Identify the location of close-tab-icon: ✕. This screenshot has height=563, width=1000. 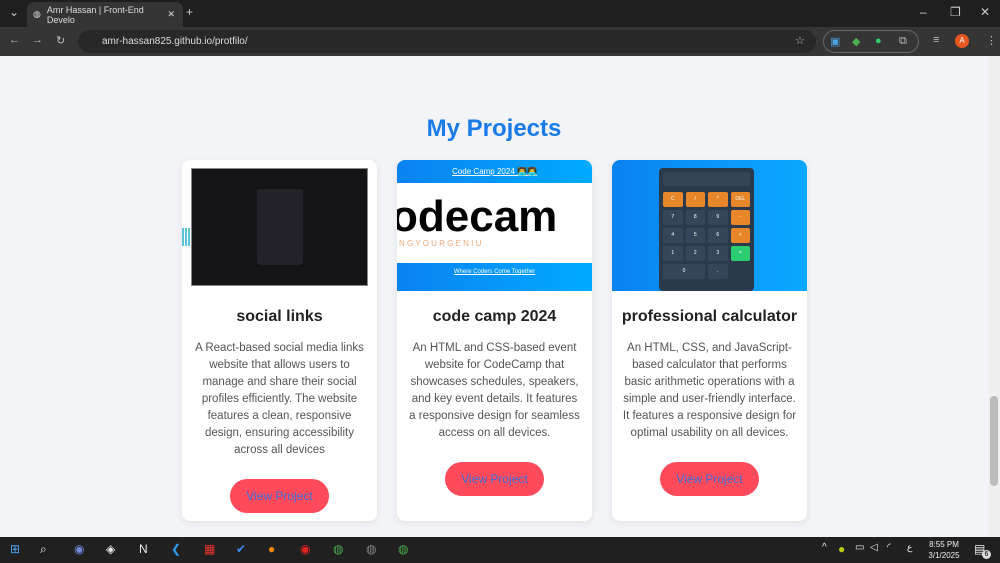
(171, 14).